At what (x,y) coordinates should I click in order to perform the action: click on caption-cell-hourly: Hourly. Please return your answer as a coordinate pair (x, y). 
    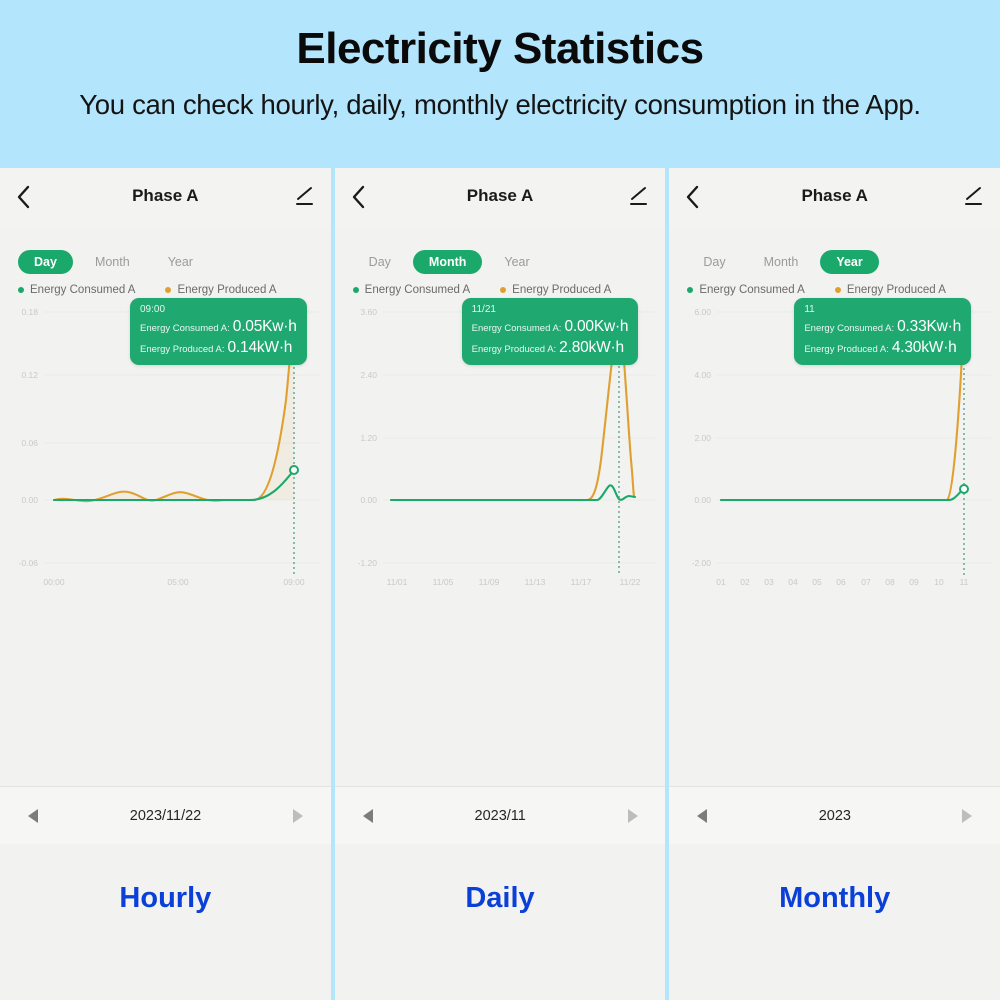
    Looking at the image, I should click on (165, 934).